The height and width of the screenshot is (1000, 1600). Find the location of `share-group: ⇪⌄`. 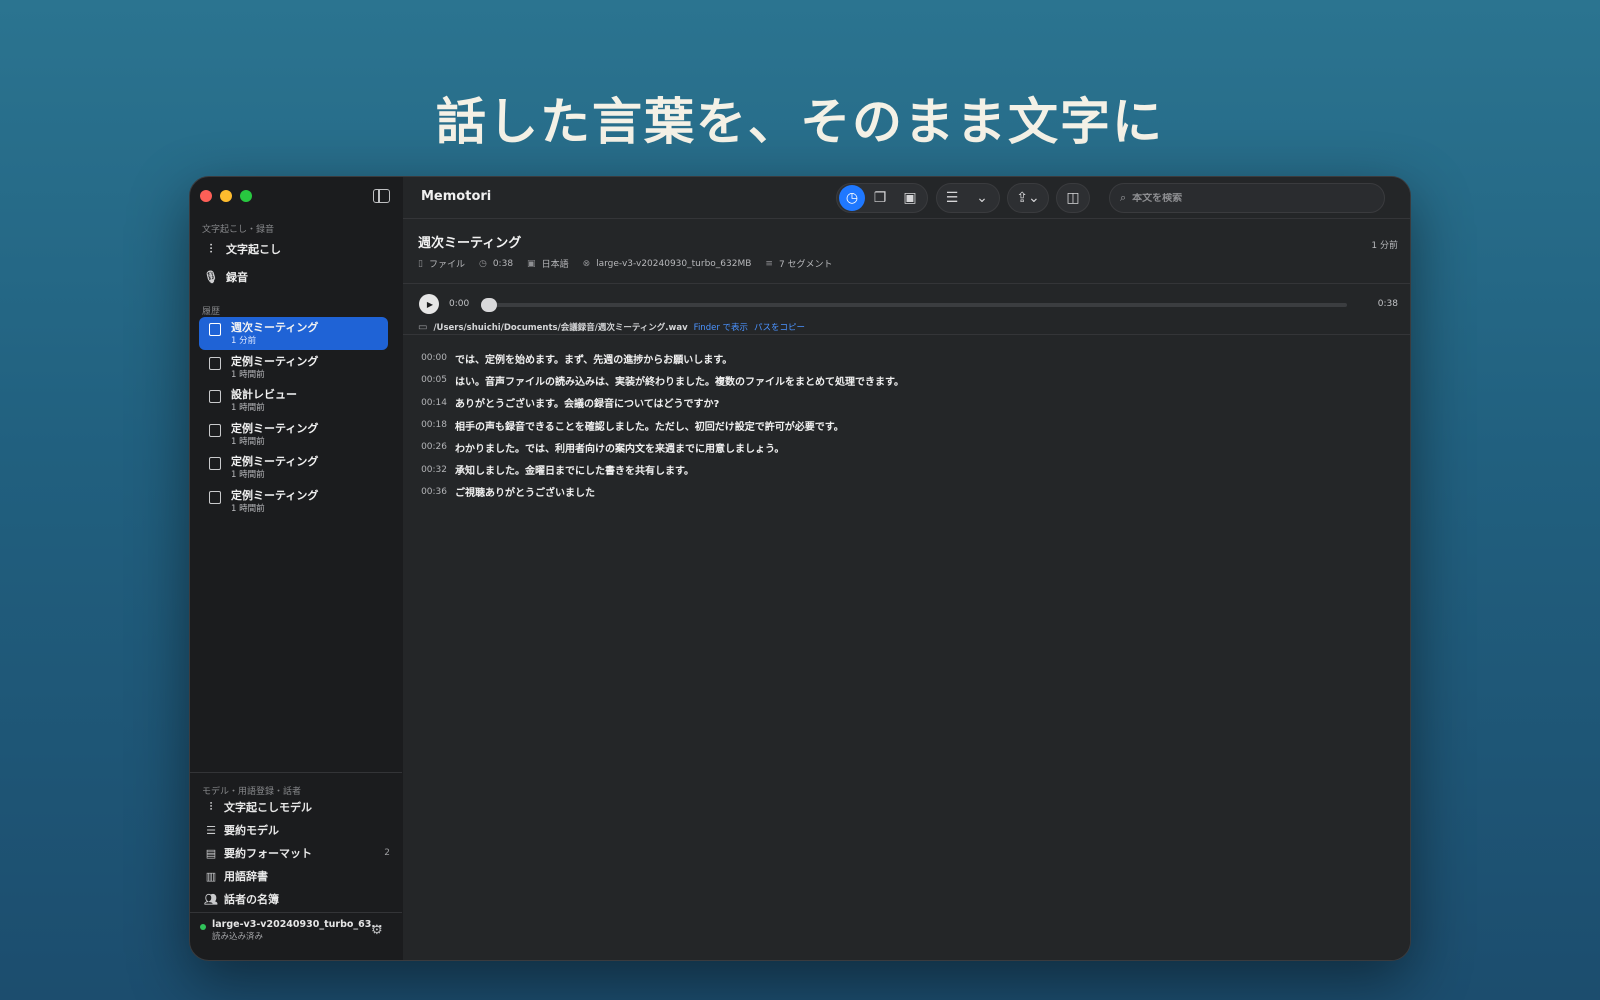

share-group: ⇪⌄ is located at coordinates (1028, 198).